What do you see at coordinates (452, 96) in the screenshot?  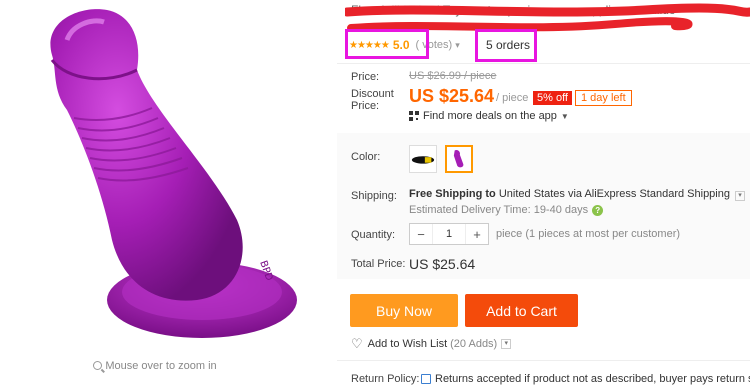 I see `discount-price: US $25.64` at bounding box center [452, 96].